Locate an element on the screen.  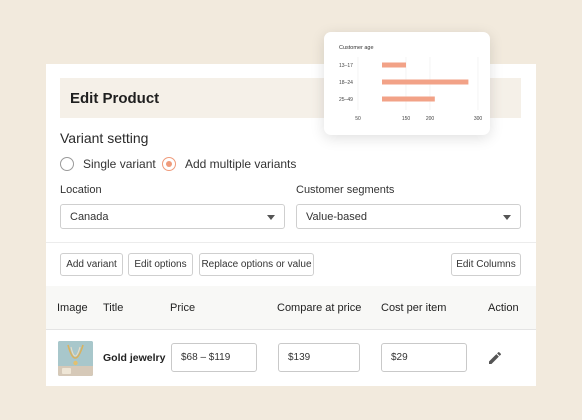
add-variant-button: Add variant is located at coordinates (91, 264).